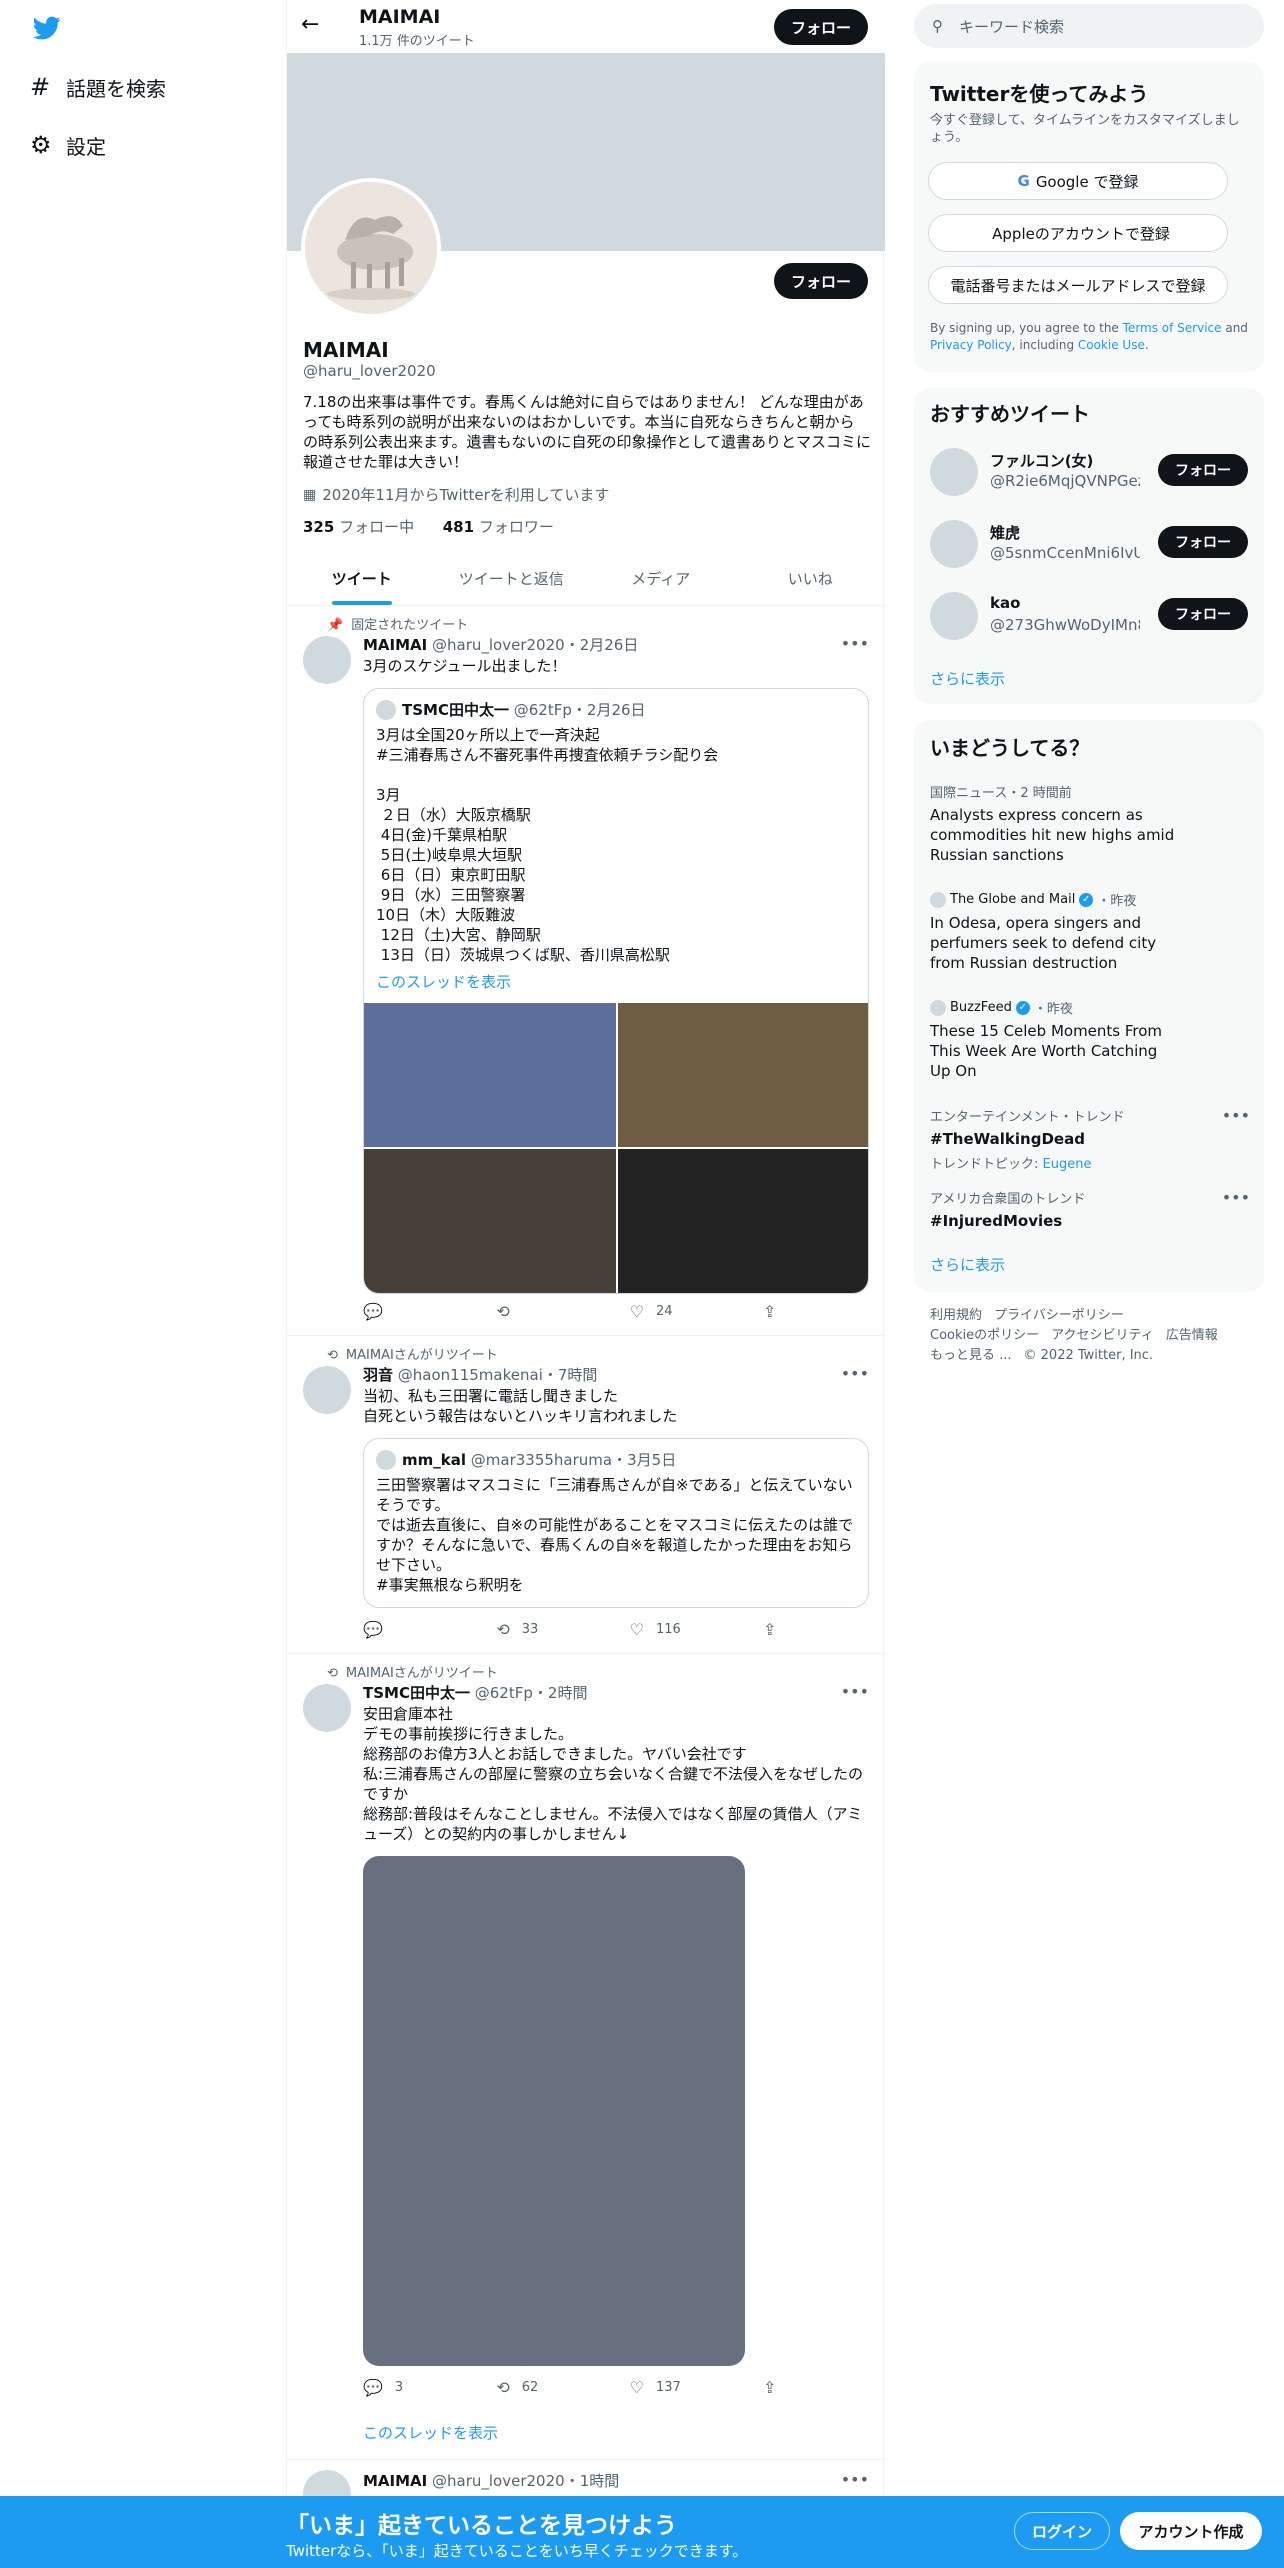 This screenshot has width=1284, height=2568. I want to click on footer-link: プライバシーポリシー, so click(1059, 1315).